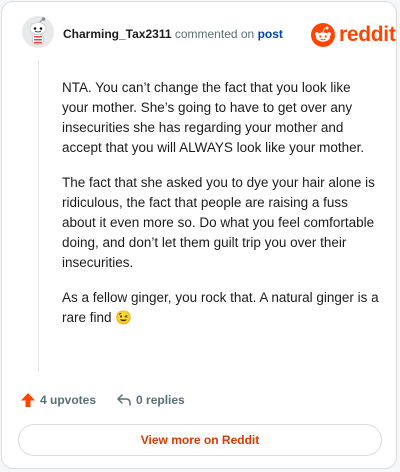  Describe the element at coordinates (270, 34) in the screenshot. I see `post-link: post` at that location.